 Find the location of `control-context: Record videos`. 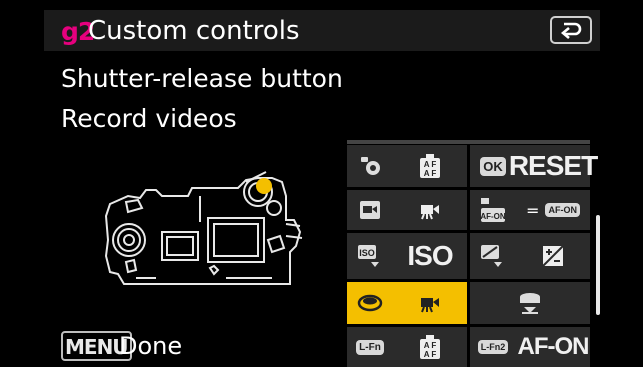

control-context: Record videos is located at coordinates (149, 118).